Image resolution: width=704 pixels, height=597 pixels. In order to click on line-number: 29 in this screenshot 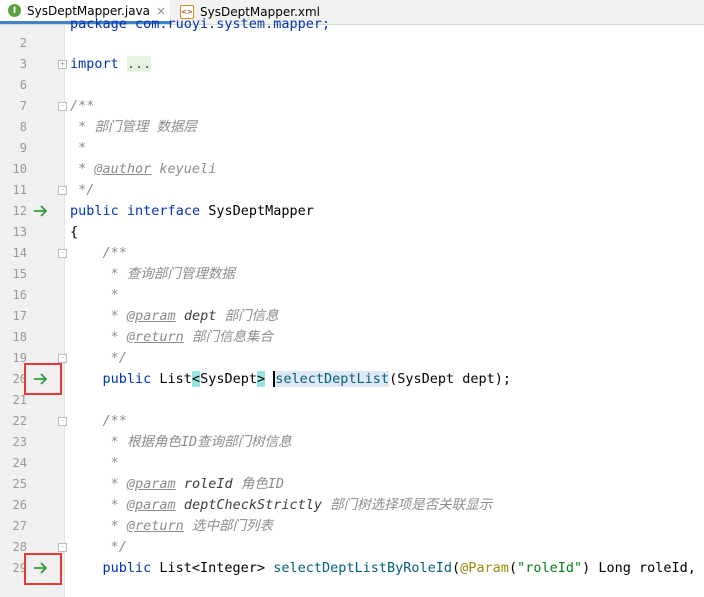, I will do `click(19, 568)`.